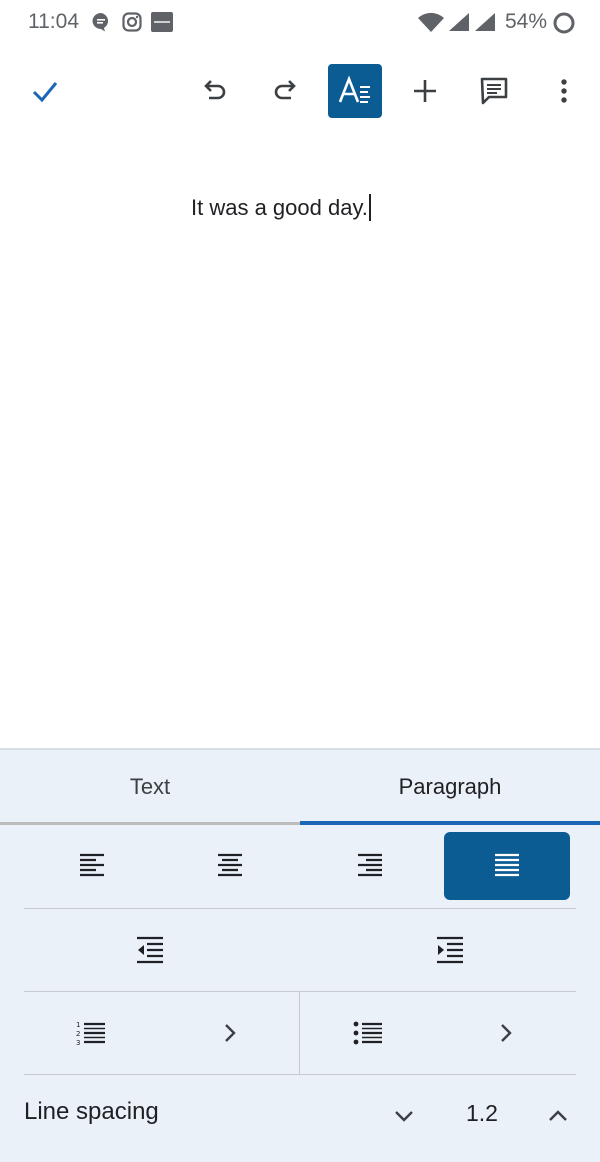  Describe the element at coordinates (132, 22) in the screenshot. I see `instagram-icon` at that location.